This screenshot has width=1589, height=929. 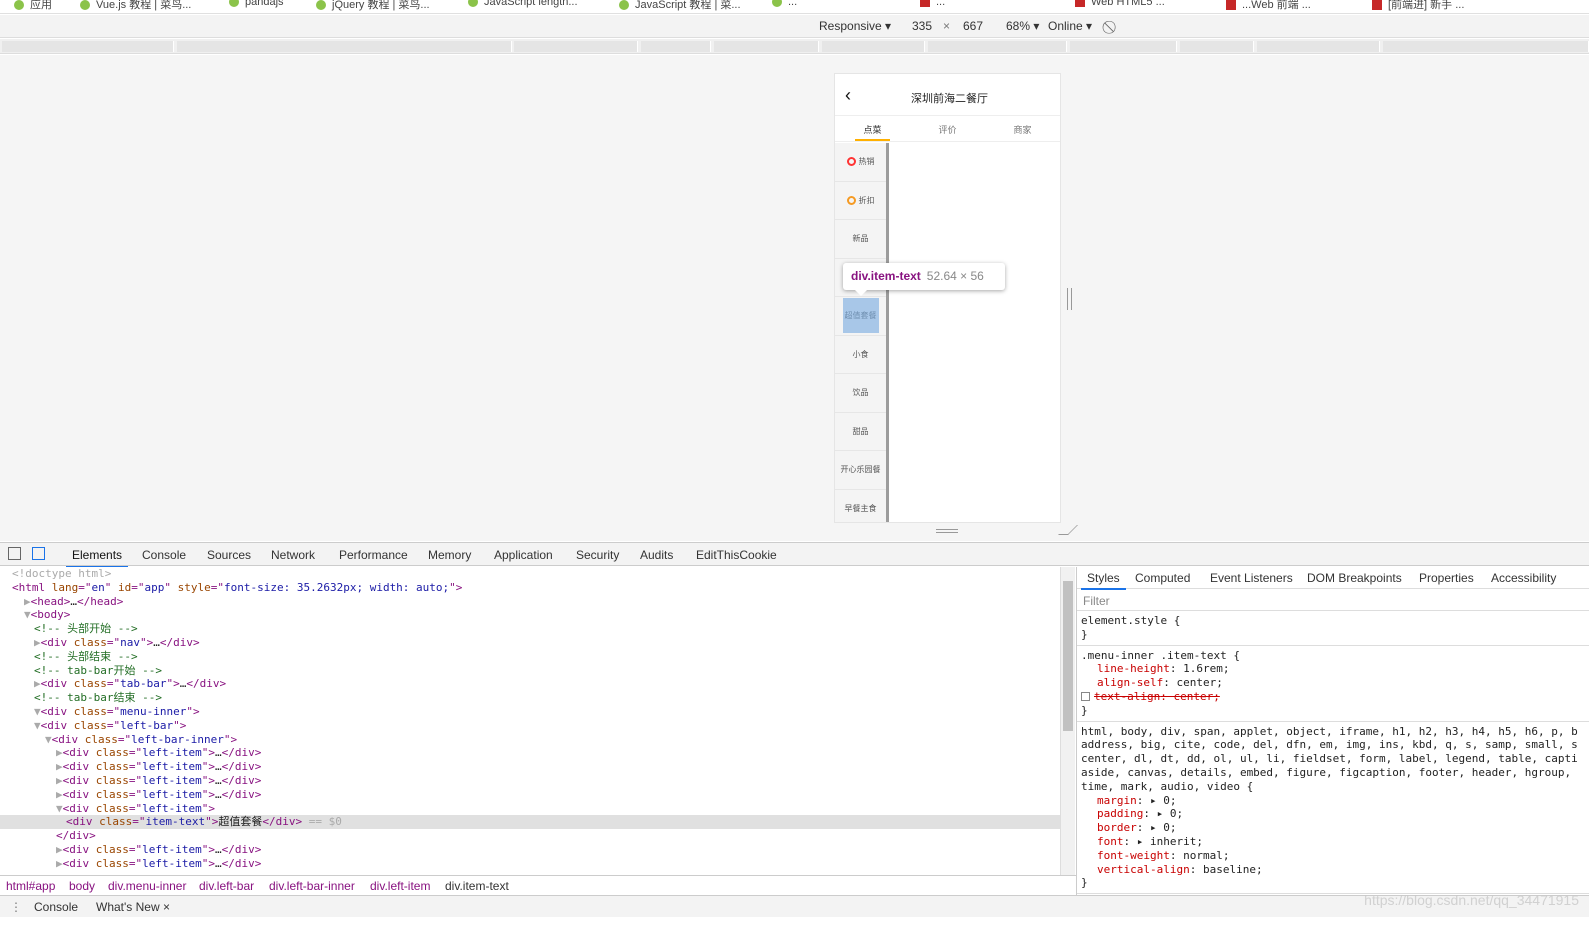 I want to click on dom-node-line: <!-- tab-bar结束 -->, so click(x=530, y=698).